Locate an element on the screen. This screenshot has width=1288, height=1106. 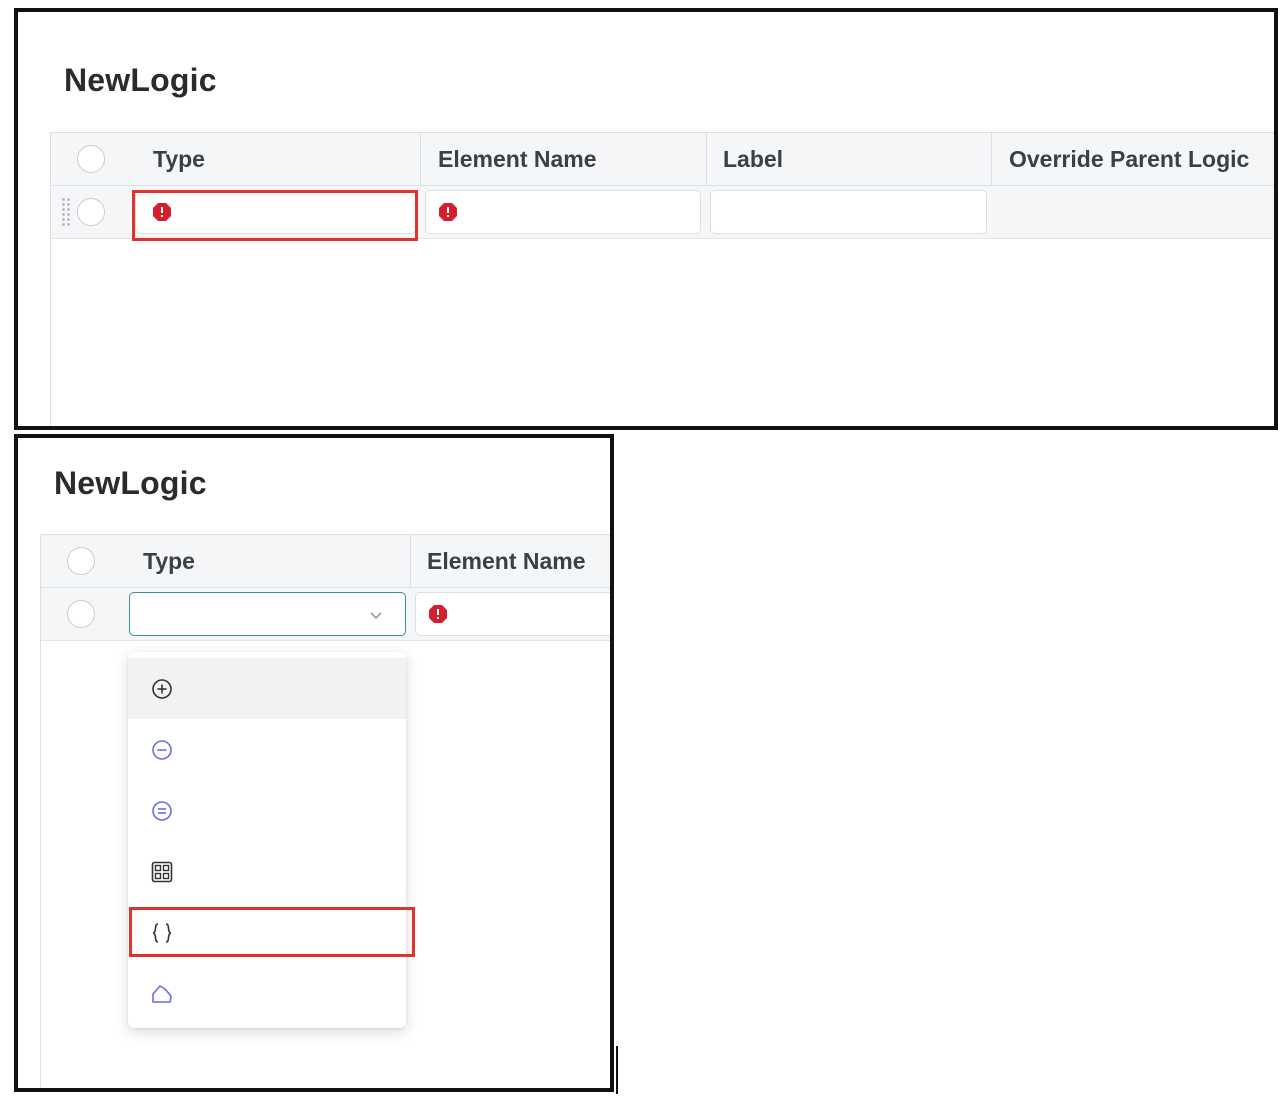
dropdown-item-shape is located at coordinates (267, 993).